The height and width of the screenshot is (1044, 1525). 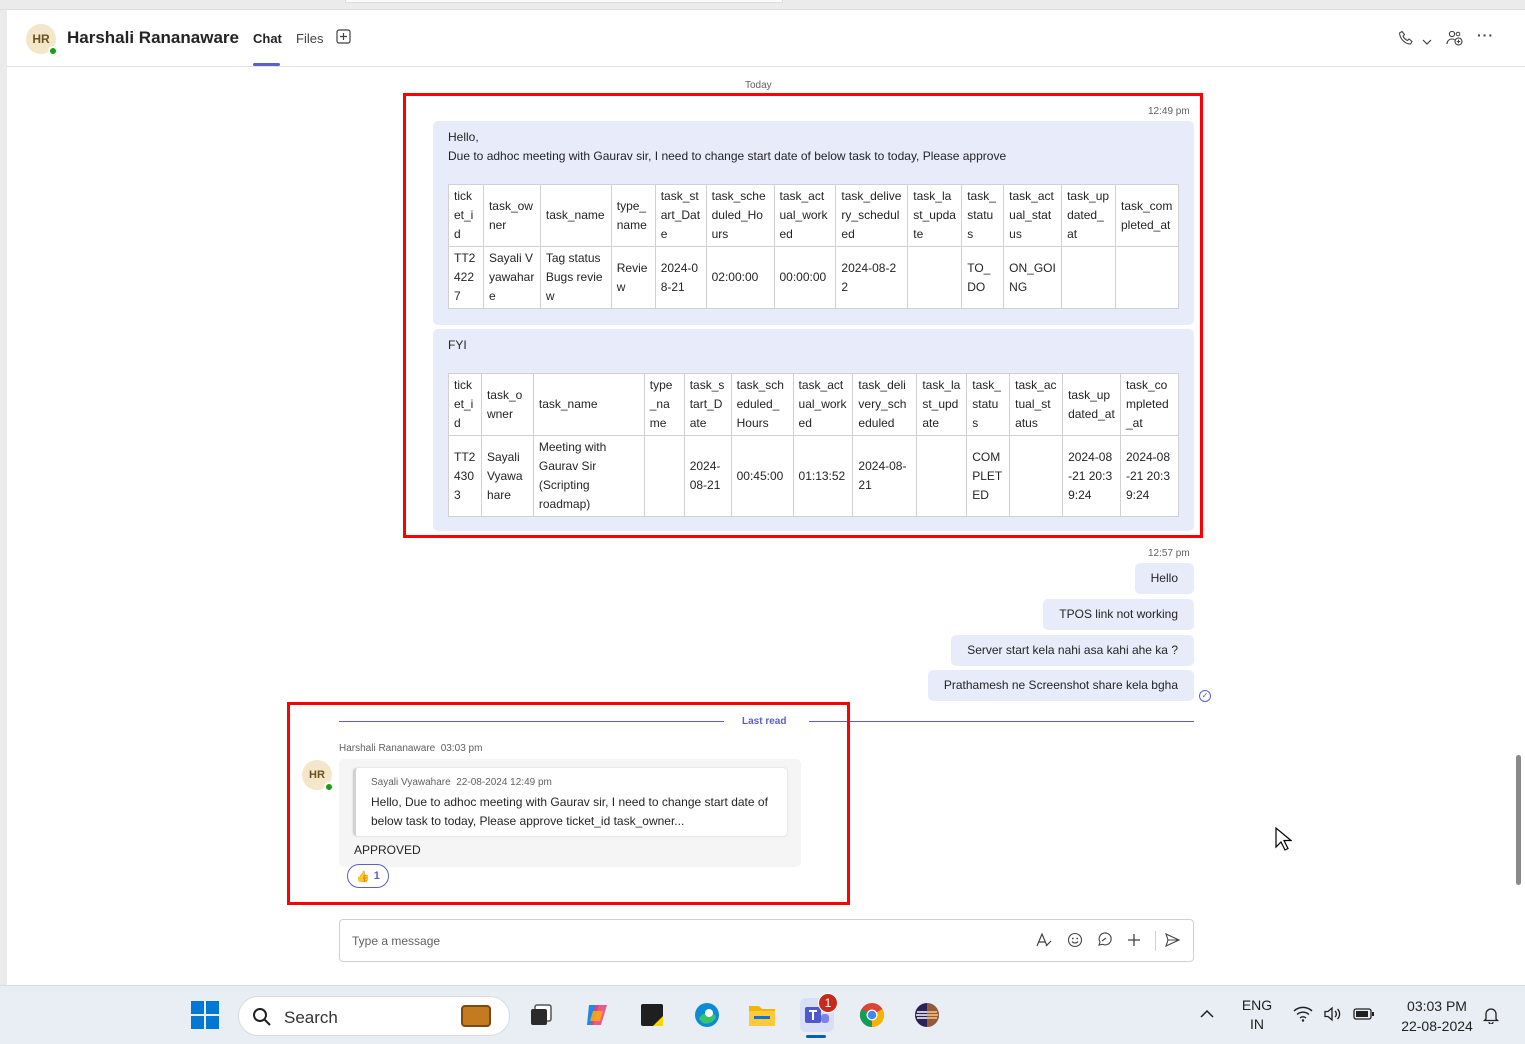 What do you see at coordinates (1437, 1016) in the screenshot?
I see `system-clock: 03:03 PM 22-08-2024` at bounding box center [1437, 1016].